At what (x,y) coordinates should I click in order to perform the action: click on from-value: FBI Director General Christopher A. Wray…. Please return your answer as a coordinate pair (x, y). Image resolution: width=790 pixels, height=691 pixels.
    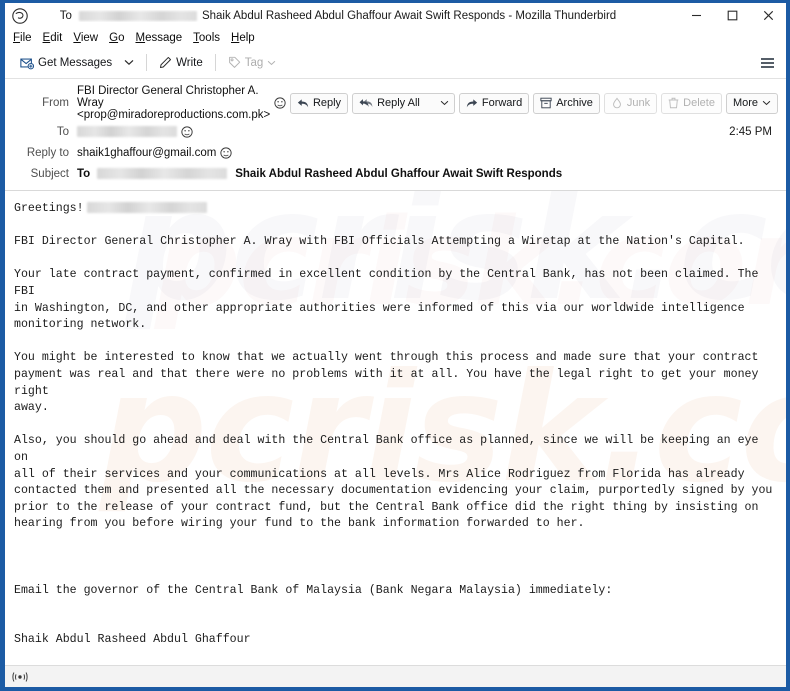
    Looking at the image, I should click on (181, 103).